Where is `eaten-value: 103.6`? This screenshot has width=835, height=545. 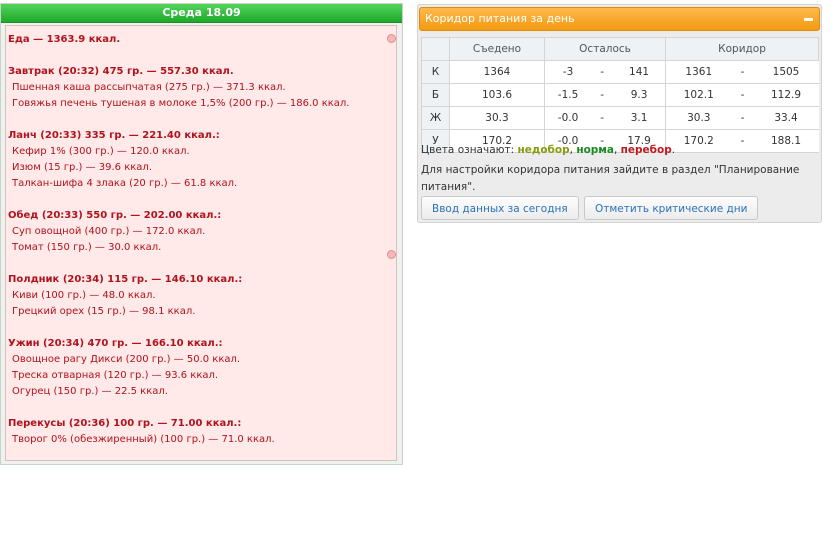 eaten-value: 103.6 is located at coordinates (497, 95).